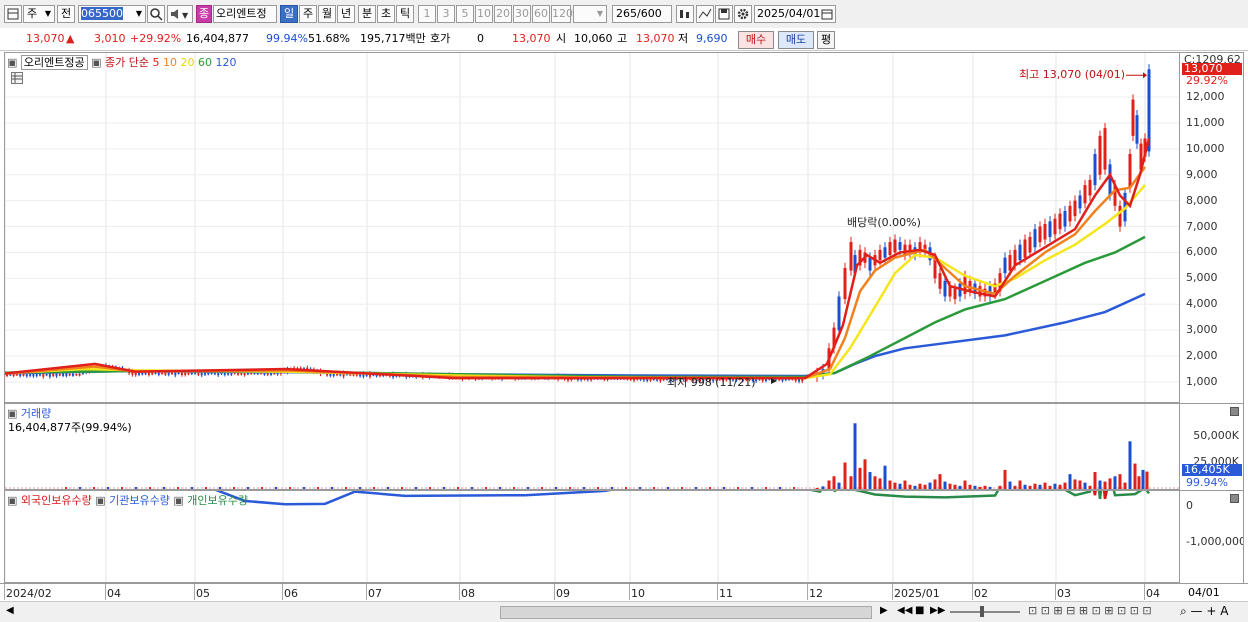  I want to click on tab-tick: 틱, so click(405, 14).